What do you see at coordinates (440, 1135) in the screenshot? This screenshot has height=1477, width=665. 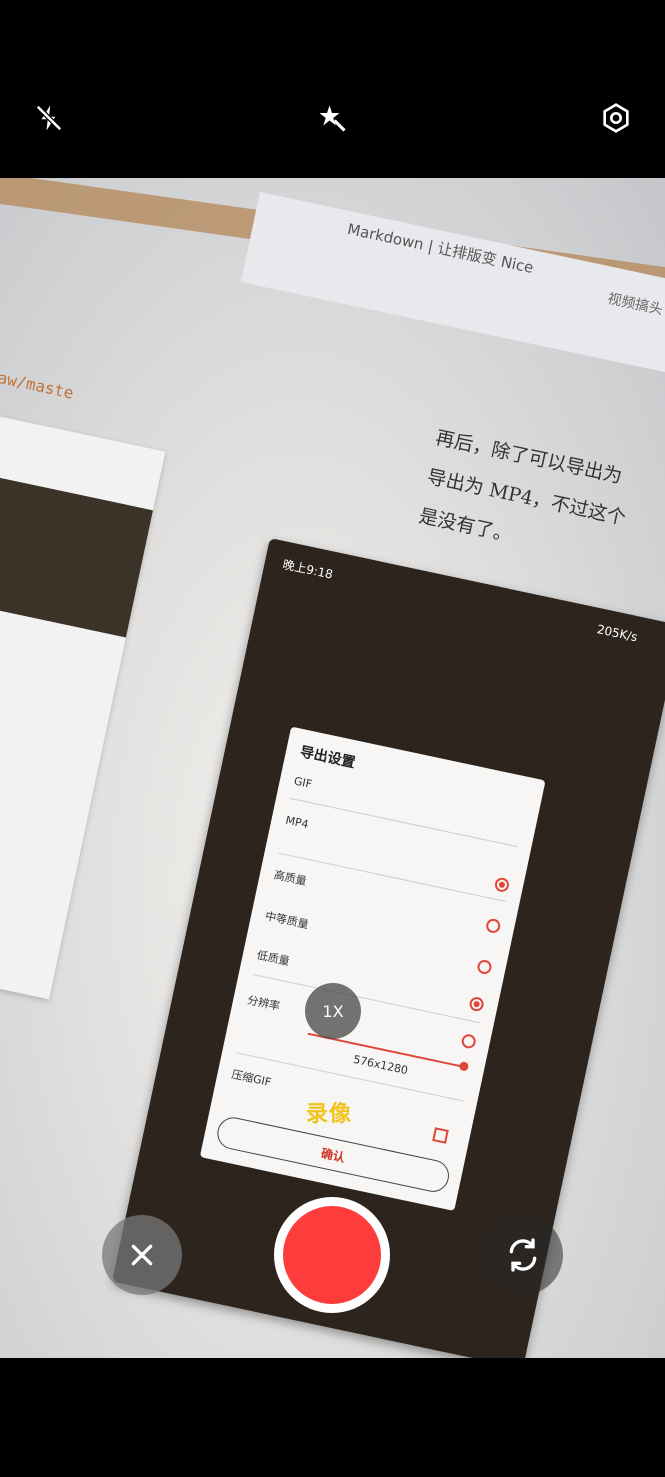 I see `compress-gif-checkbox` at bounding box center [440, 1135].